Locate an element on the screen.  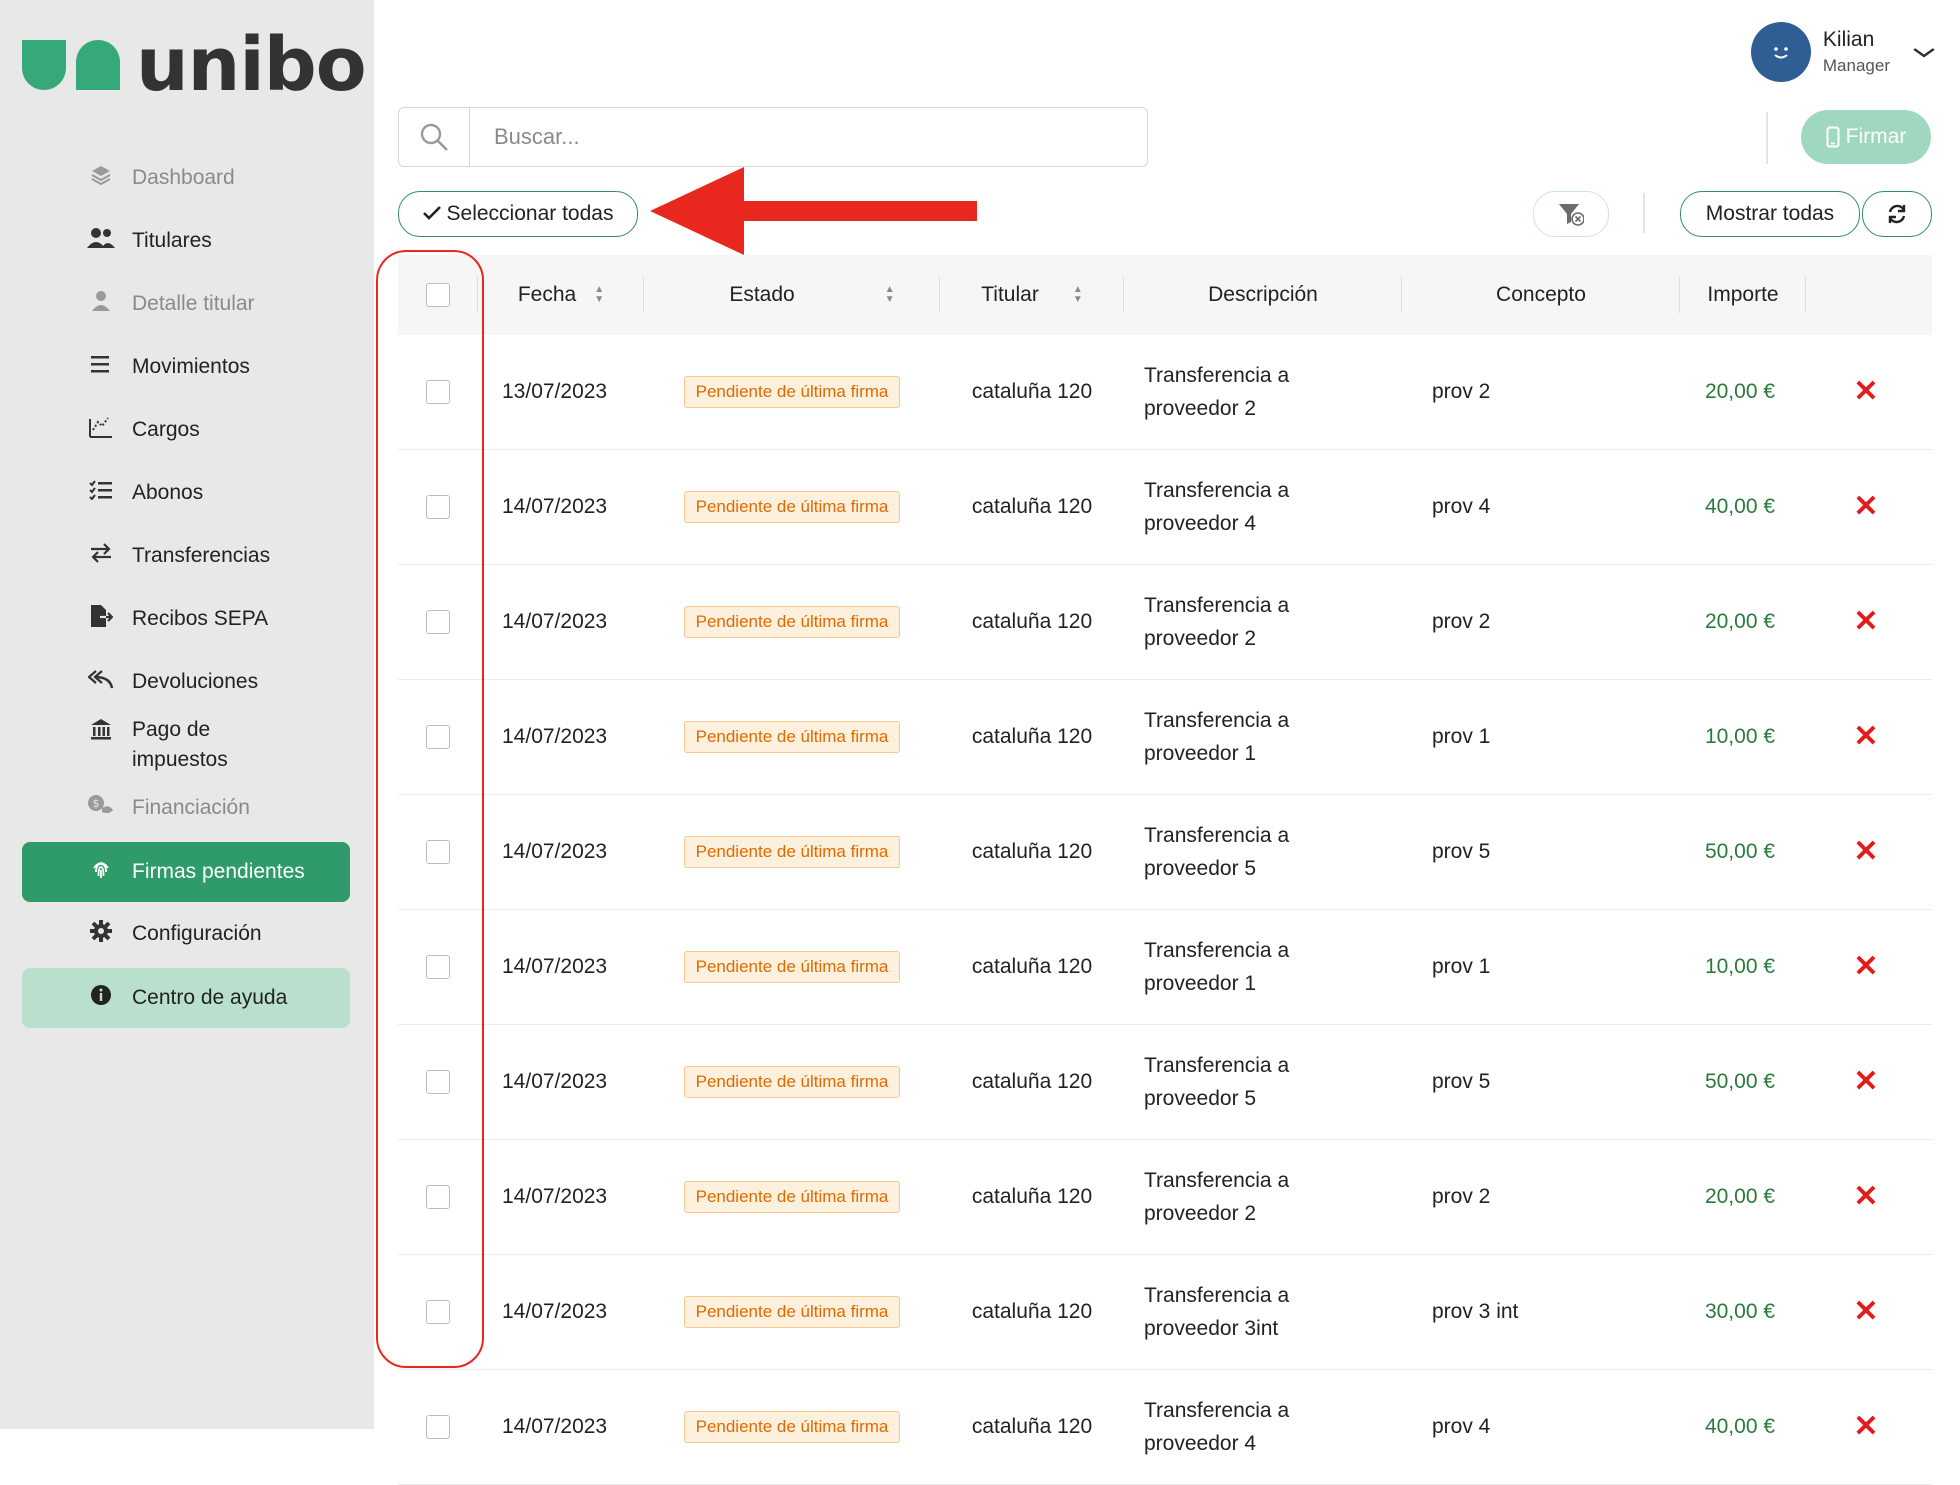
sidebar-item-firmas-pendientes: Firmas pendientes is located at coordinates (186, 872).